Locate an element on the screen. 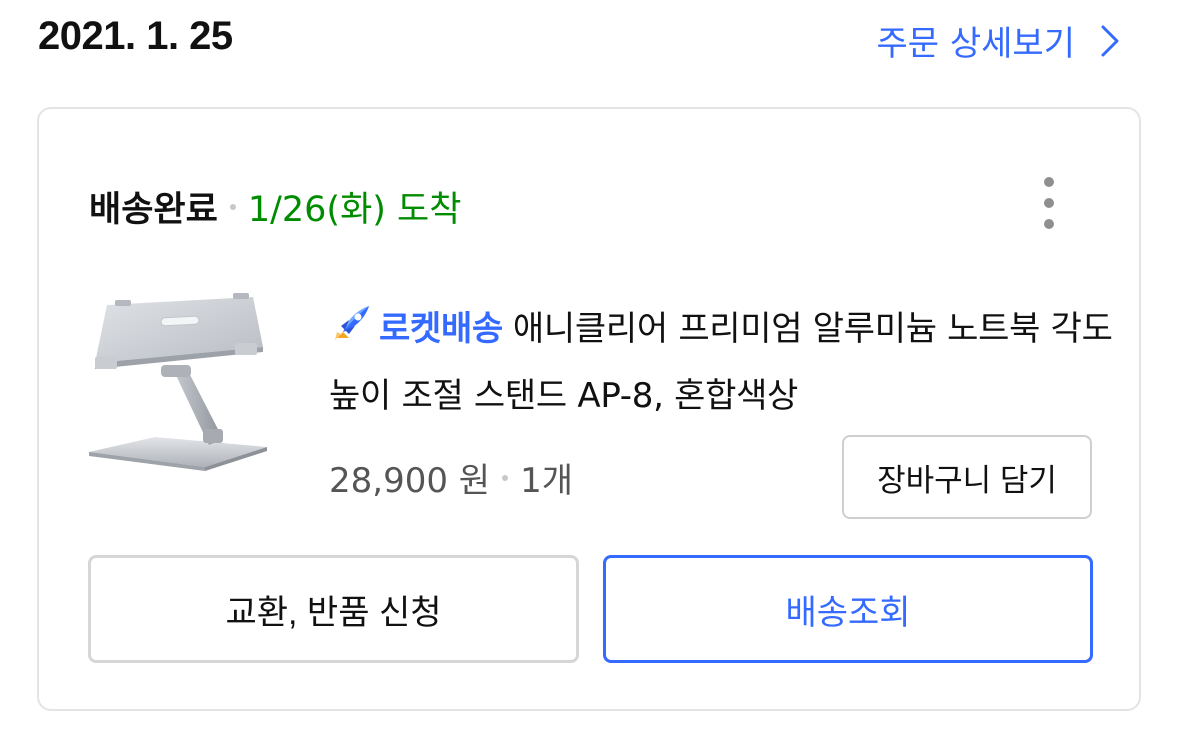  track-delivery-button: 배송조회 is located at coordinates (848, 609).